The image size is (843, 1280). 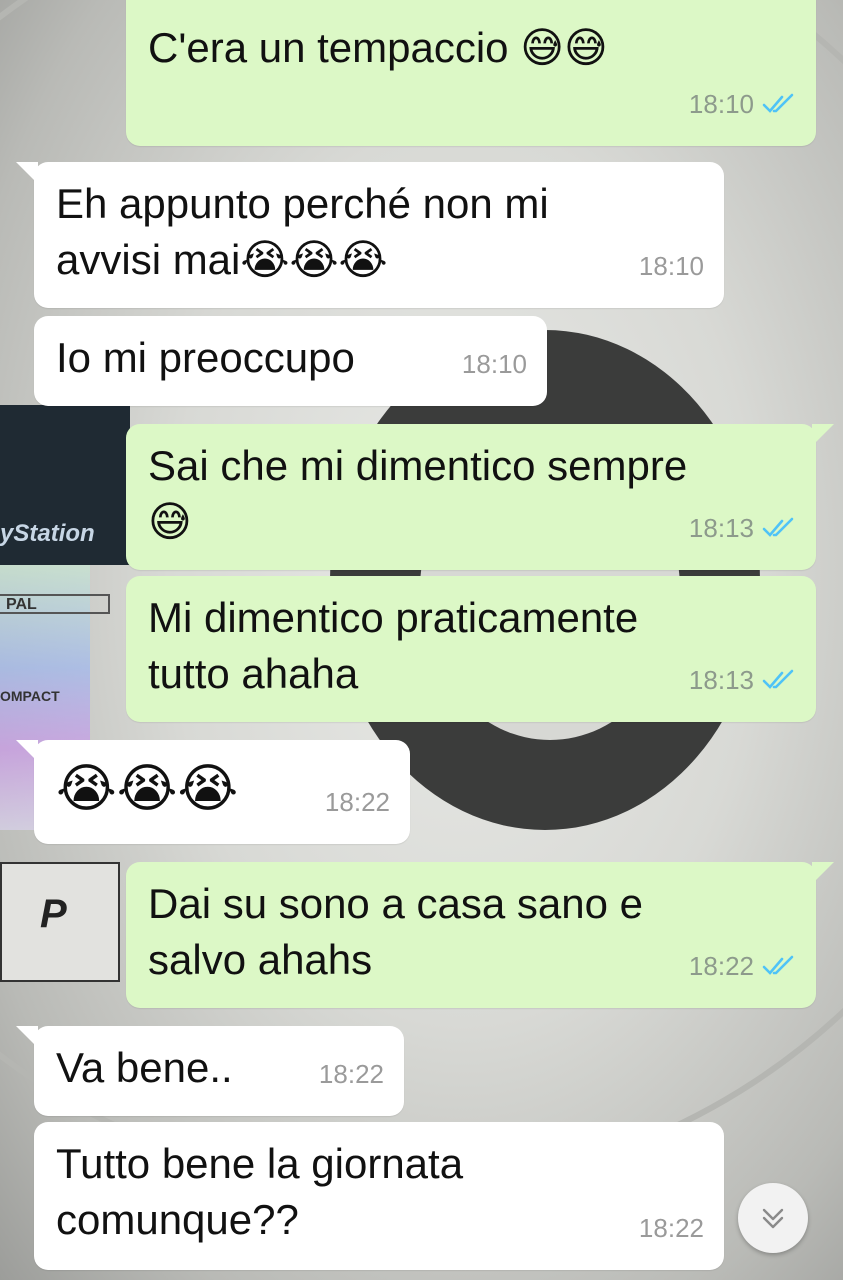 I want to click on wallpaper-compact-text: OMPACT, so click(x=30, y=696).